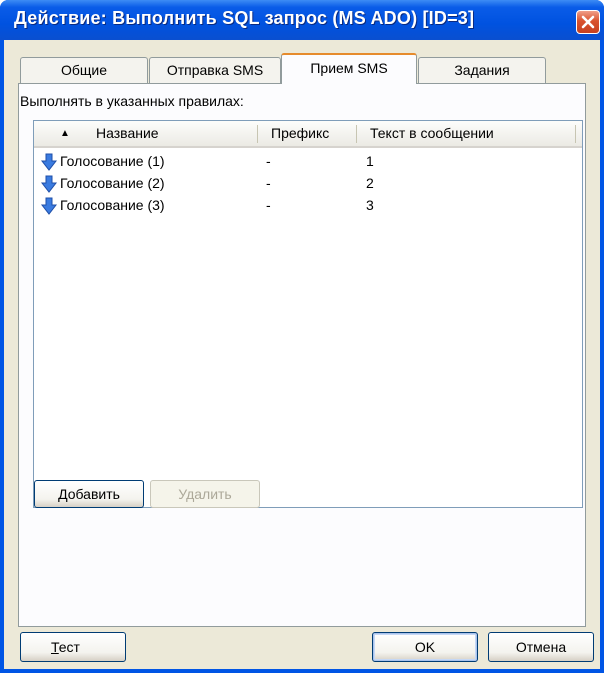 This screenshot has height=673, width=604. I want to click on delete-button: Удалить, so click(205, 494).